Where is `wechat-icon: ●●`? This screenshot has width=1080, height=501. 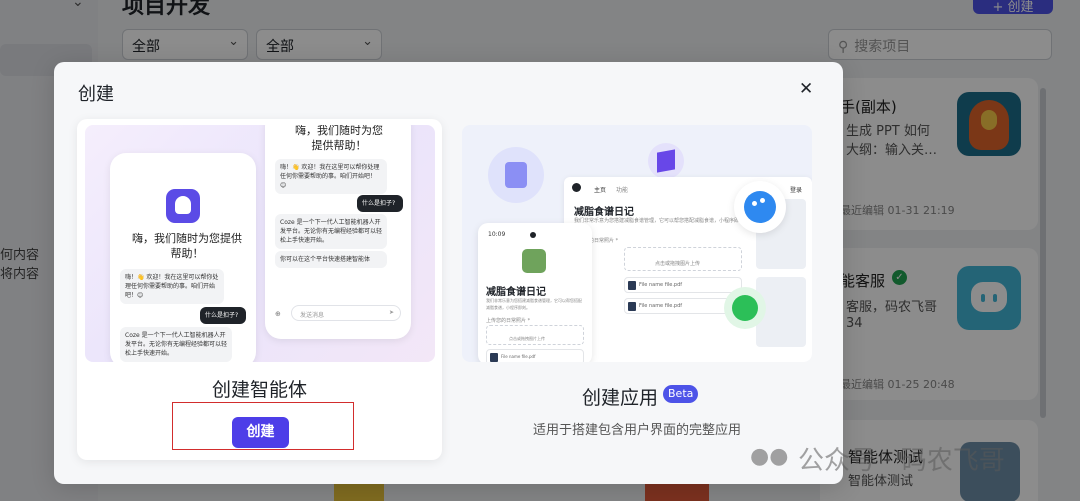 wechat-icon: ●● is located at coordinates (769, 456).